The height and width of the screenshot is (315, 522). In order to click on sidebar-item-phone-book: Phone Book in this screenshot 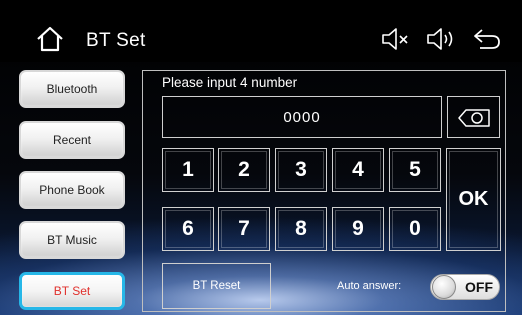, I will do `click(72, 190)`.